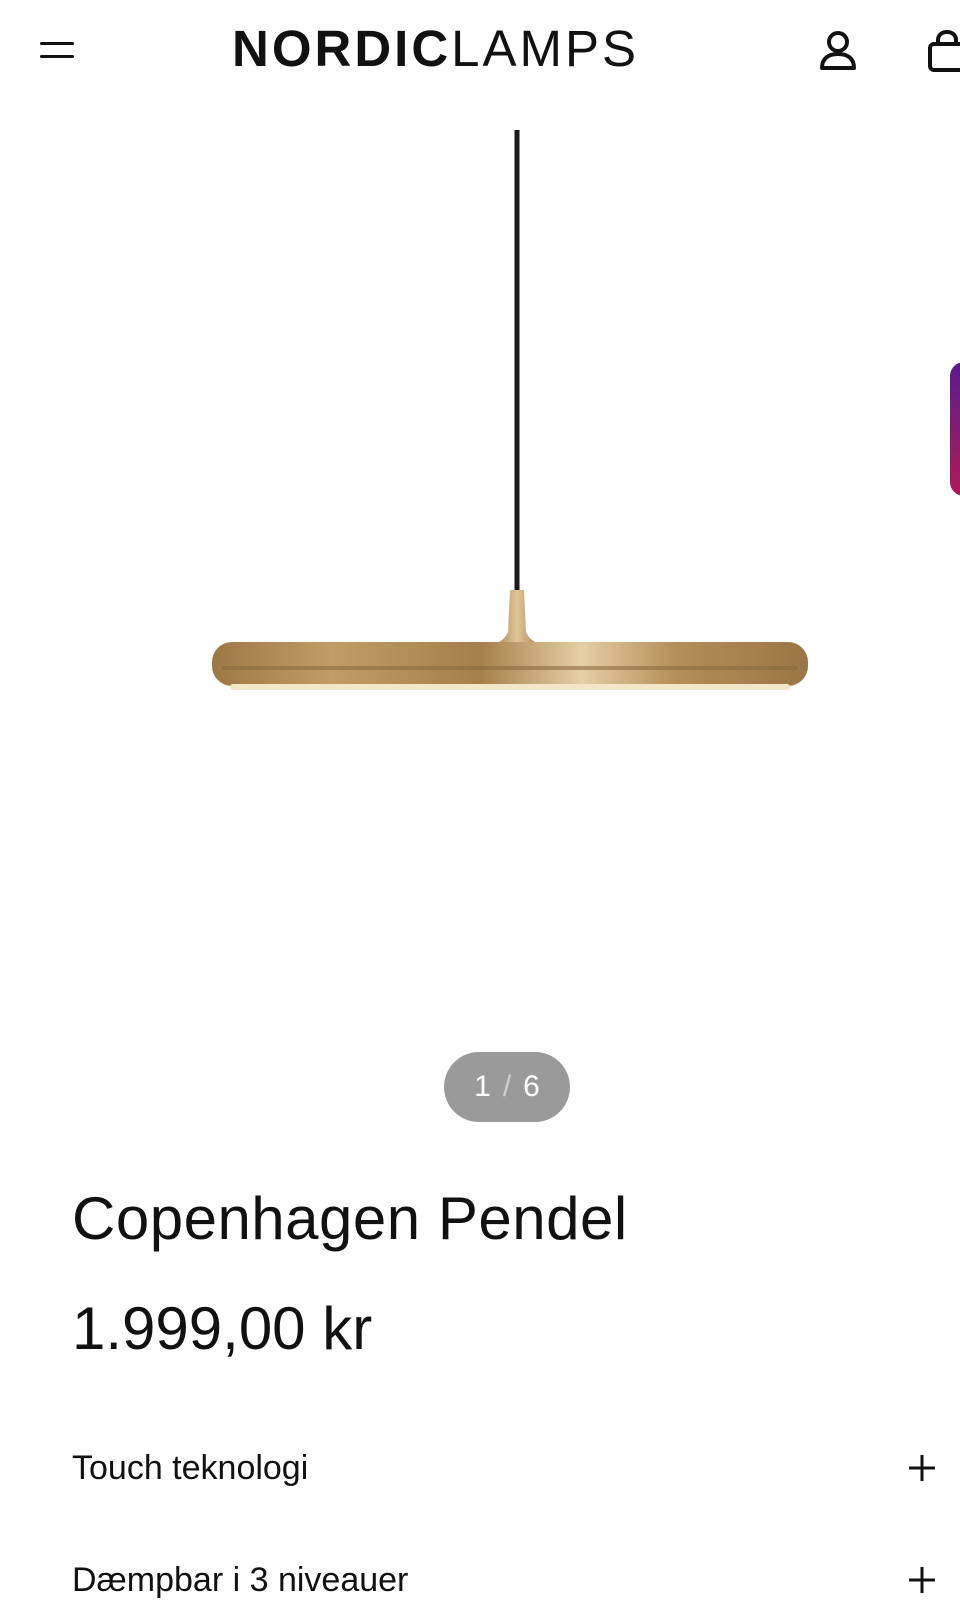 This screenshot has width=960, height=1617. I want to click on product-title: Copenhagen Pendel, so click(350, 1218).